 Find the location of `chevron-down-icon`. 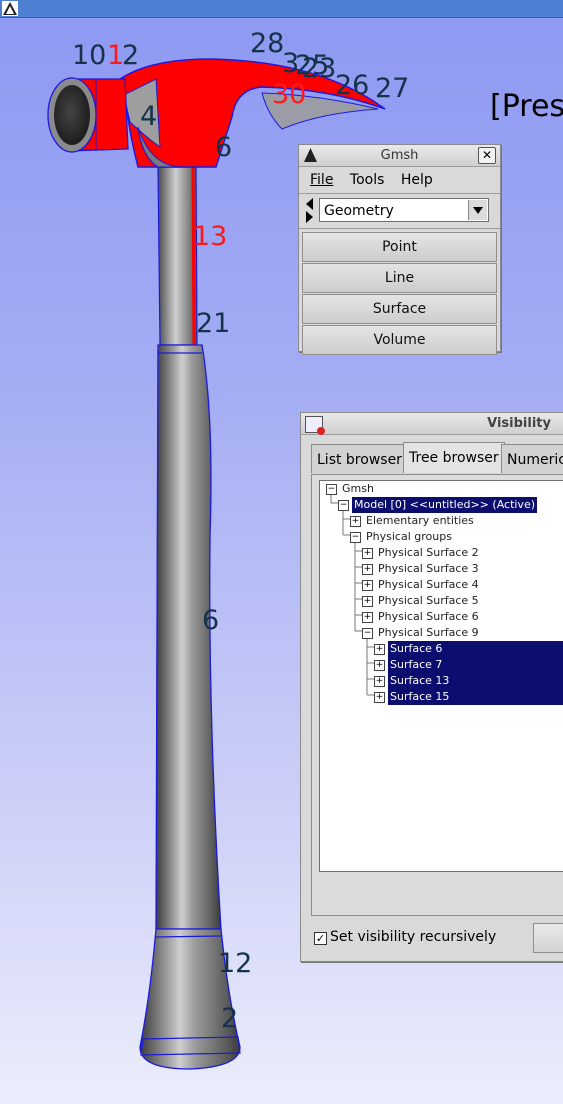

chevron-down-icon is located at coordinates (477, 210).